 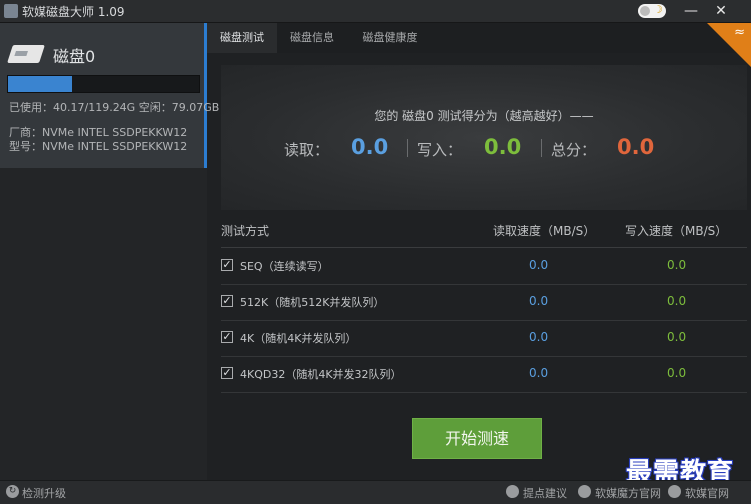 What do you see at coordinates (375, 11) in the screenshot?
I see `title-bar: 软媒磁盘大师 1.09 ☽ — ✕` at bounding box center [375, 11].